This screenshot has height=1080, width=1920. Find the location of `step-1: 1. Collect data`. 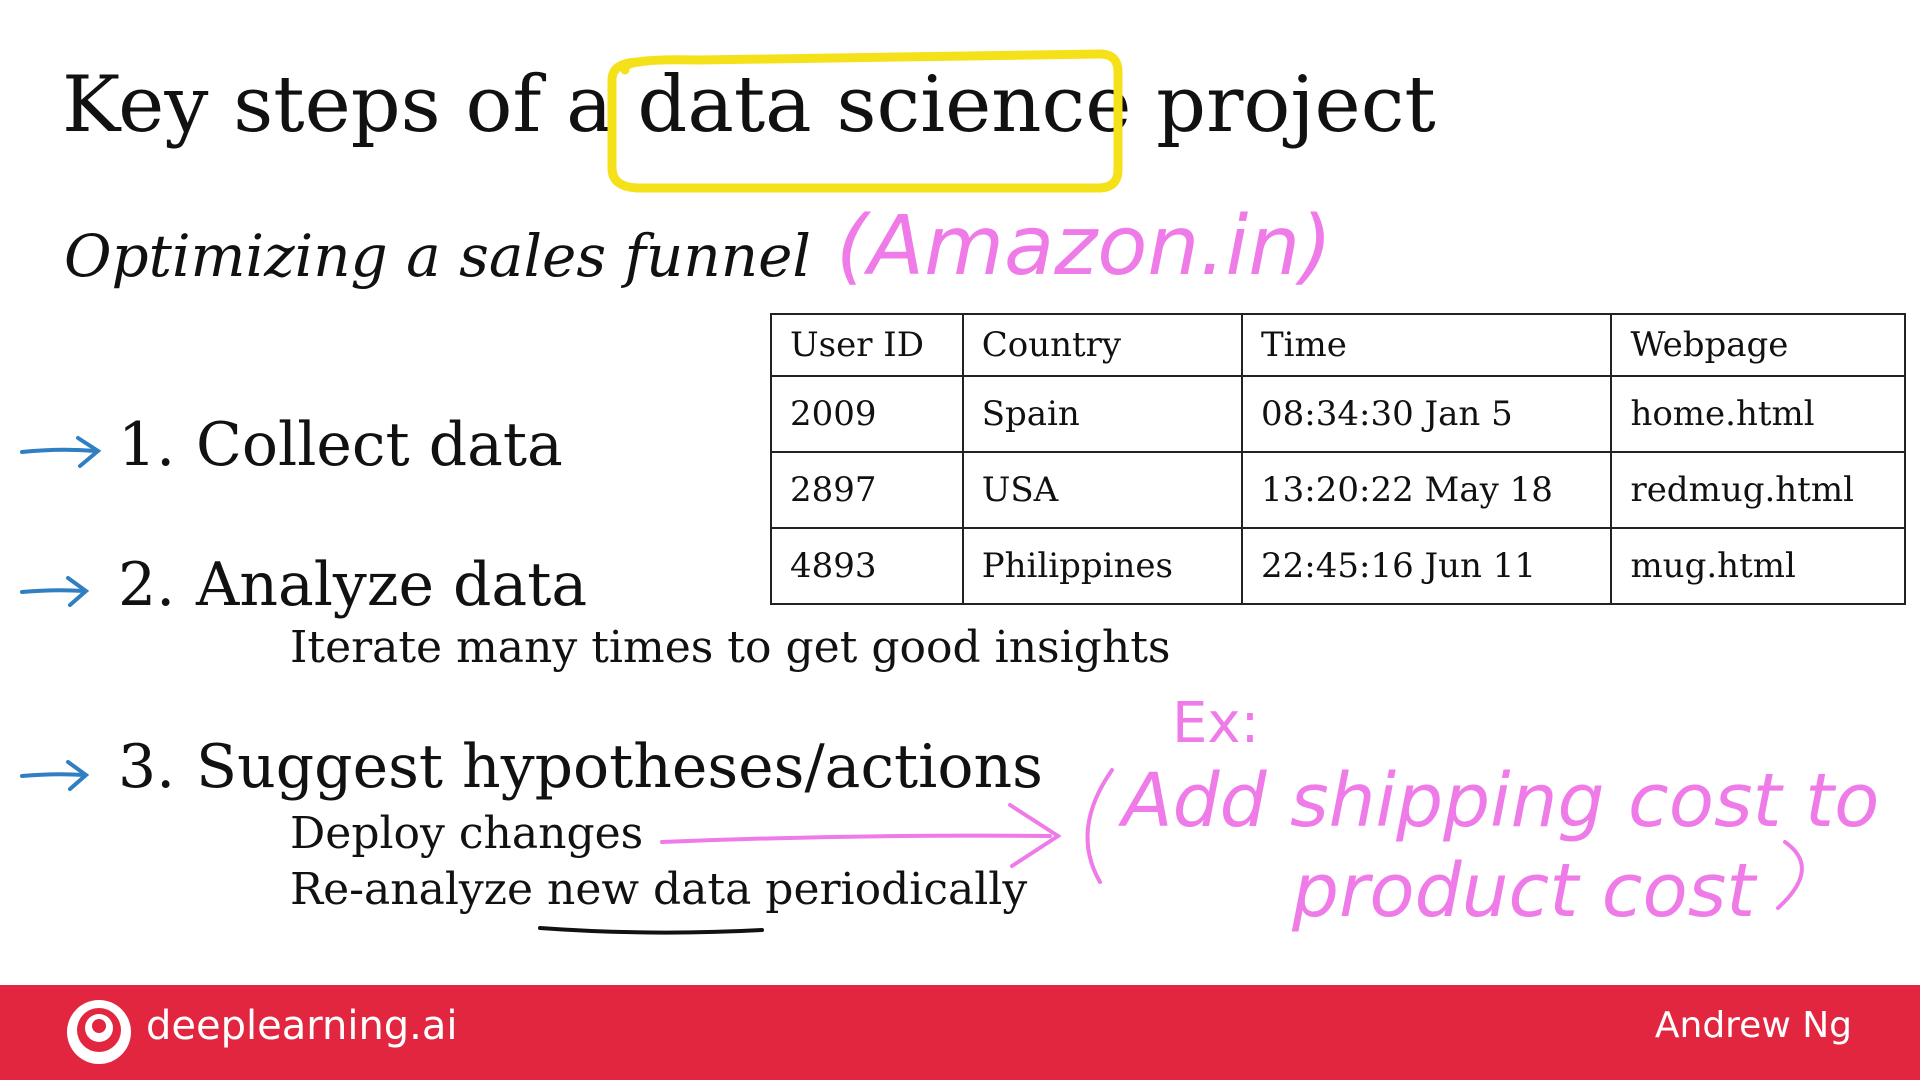

step-1: 1. Collect data is located at coordinates (340, 445).